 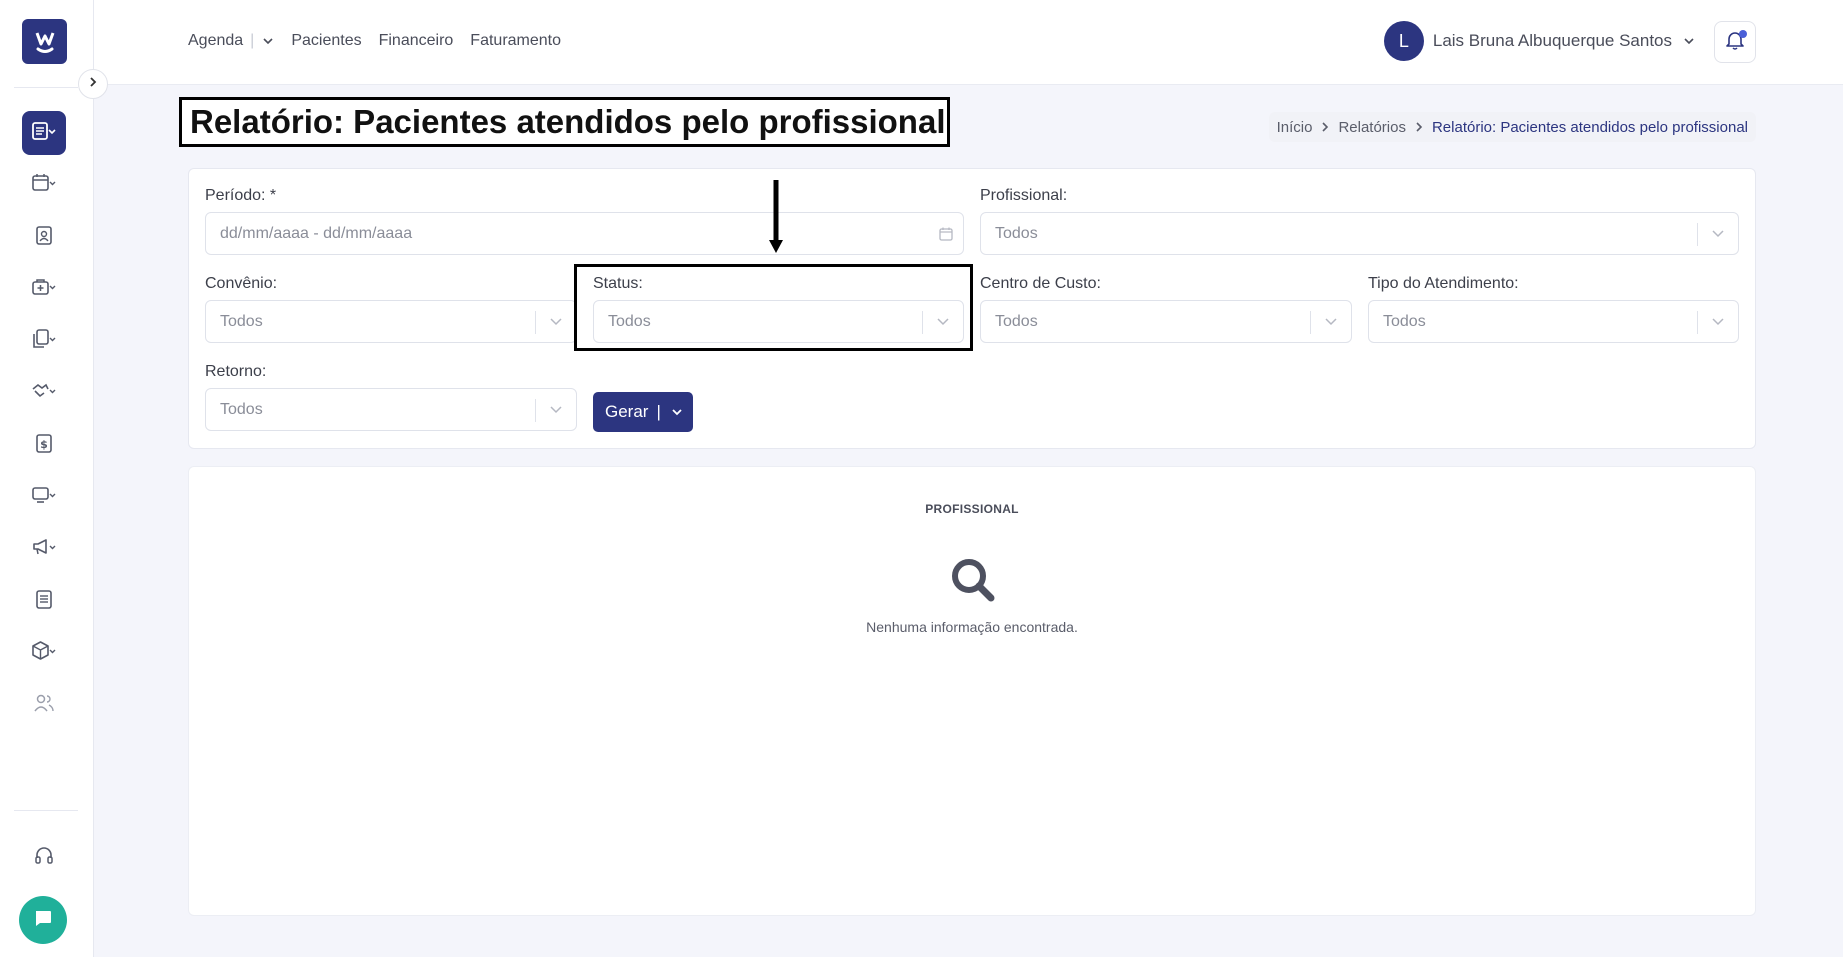 I want to click on news-icon, so click(x=44, y=601).